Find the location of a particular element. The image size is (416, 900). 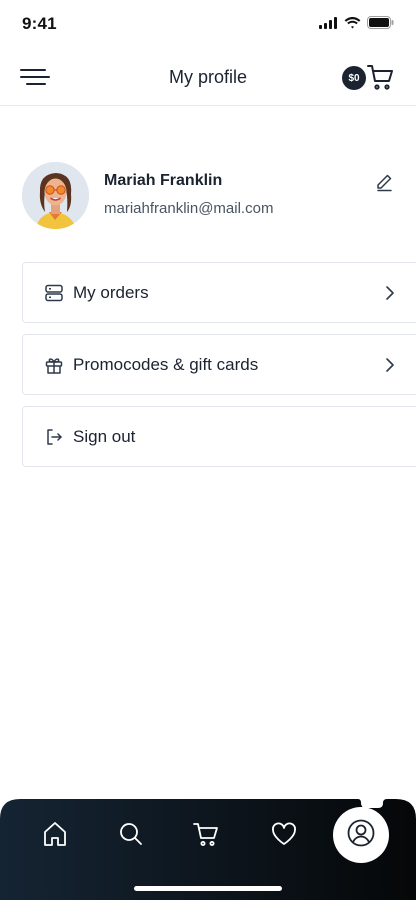

tab-cart is located at coordinates (206, 836).